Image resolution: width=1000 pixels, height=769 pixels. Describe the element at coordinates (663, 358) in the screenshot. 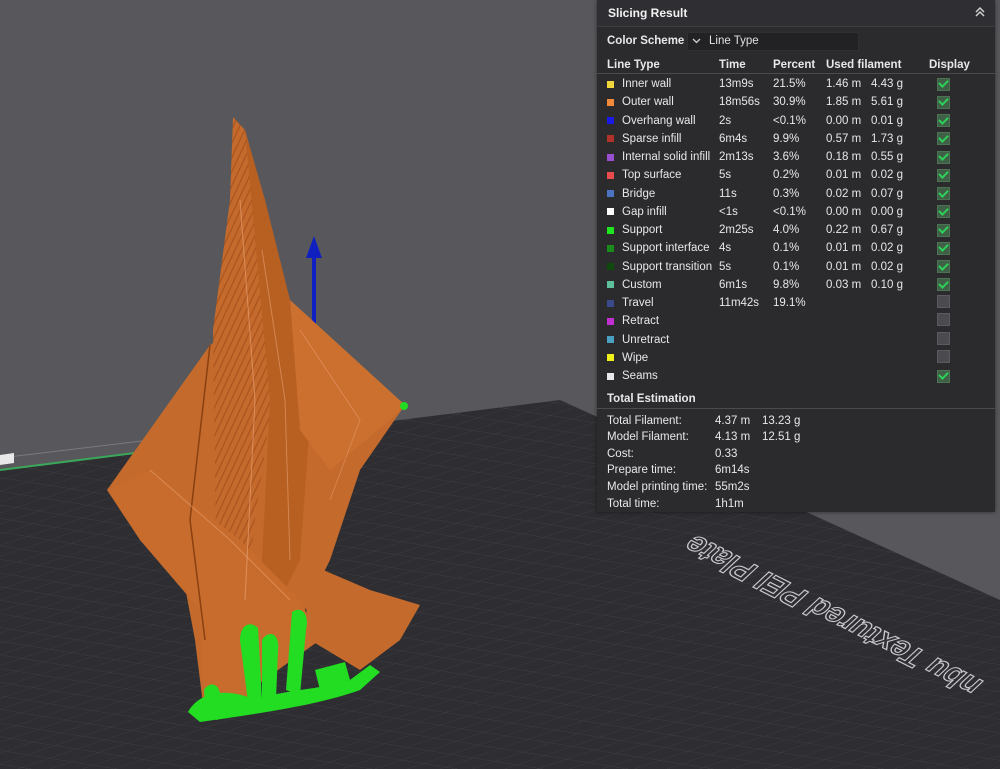

I see `line-type-cell: Wipe` at that location.